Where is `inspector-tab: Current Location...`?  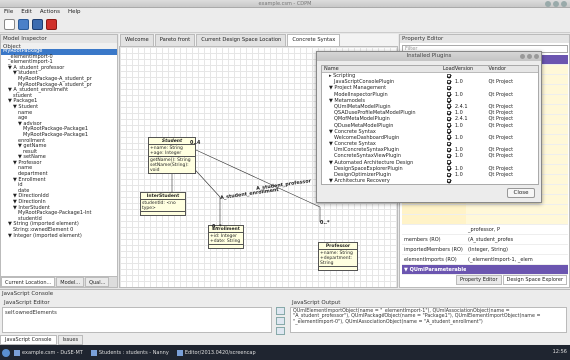 inspector-tab: Current Location... is located at coordinates (28, 282).